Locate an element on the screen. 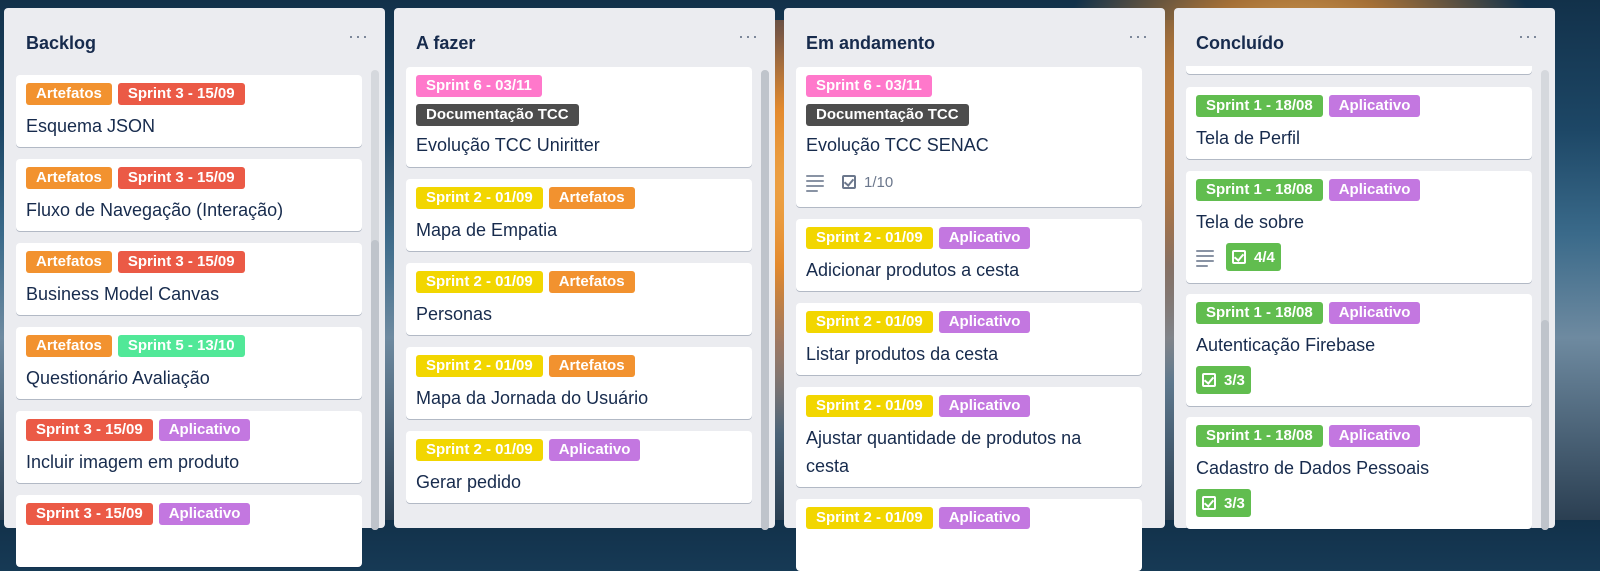 The height and width of the screenshot is (571, 1600). checklist-count: 1/10 is located at coordinates (879, 182).